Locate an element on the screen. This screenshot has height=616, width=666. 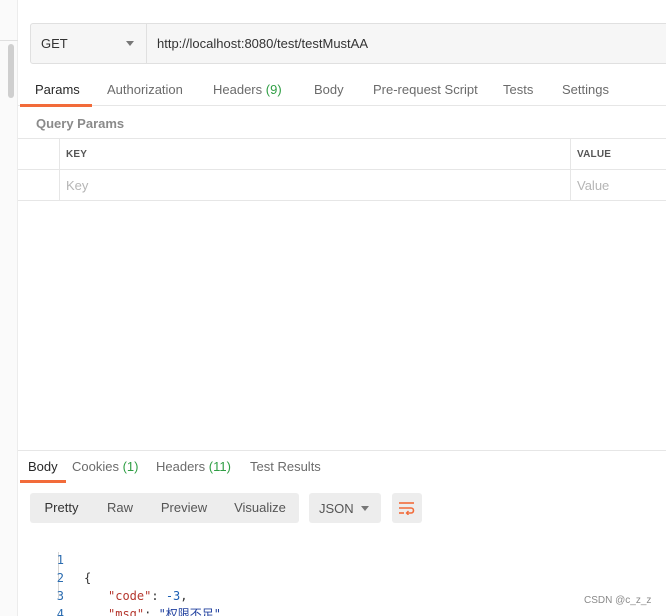
left-sidebar-strip is located at coordinates (9, 308).